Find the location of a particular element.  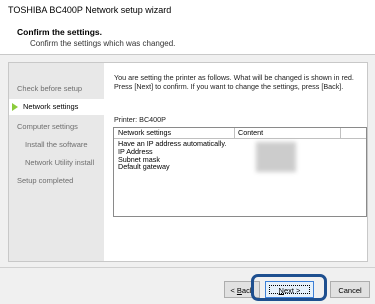

title-bar: TOSHIBA BC400P Network setup wizard is located at coordinates (187, 10).